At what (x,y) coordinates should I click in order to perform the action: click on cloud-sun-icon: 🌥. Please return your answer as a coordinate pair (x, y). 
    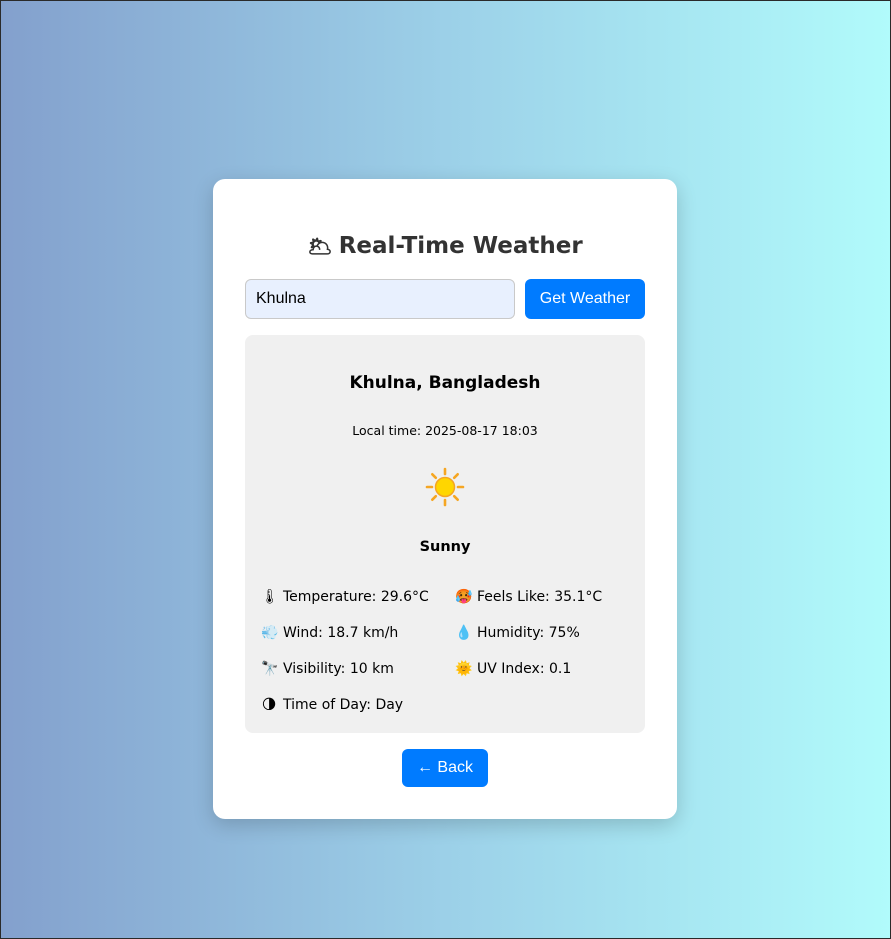
    Looking at the image, I should click on (320, 246).